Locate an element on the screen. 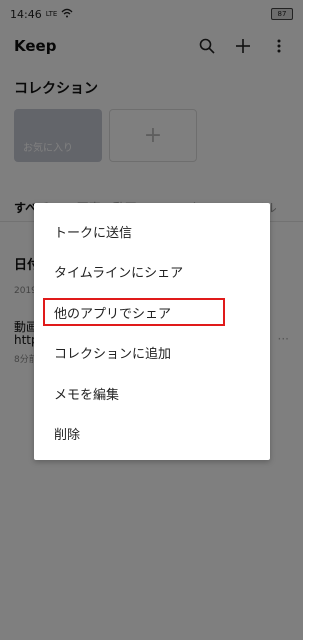 Image resolution: width=320 pixels, height=640 pixels. menu-item-delete: 削除 is located at coordinates (152, 434).